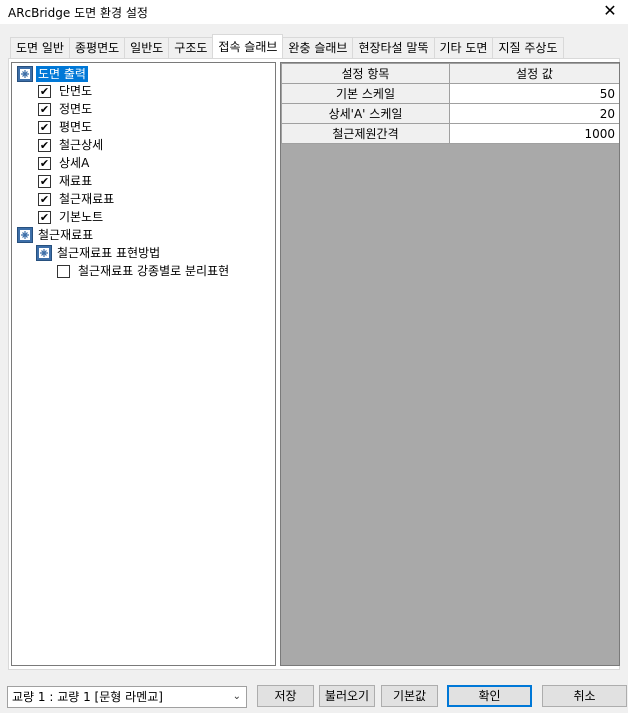 This screenshot has width=628, height=713. Describe the element at coordinates (154, 271) in the screenshot. I see `tree-item-label: 철근재료표 강종별로 분리표현` at that location.